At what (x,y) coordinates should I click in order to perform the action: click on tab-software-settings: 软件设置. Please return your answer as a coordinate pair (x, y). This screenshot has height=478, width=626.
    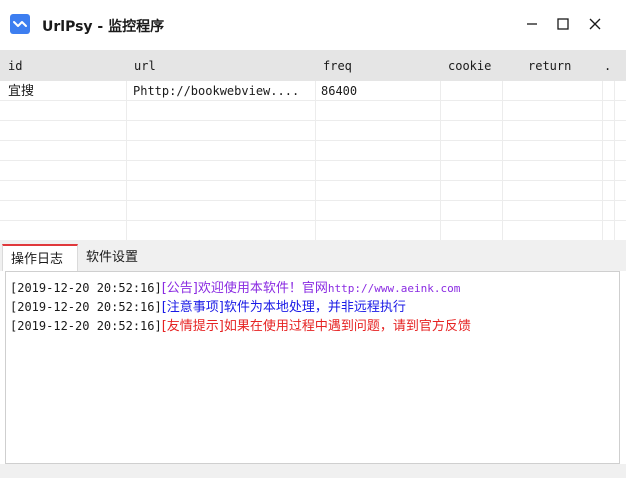
    Looking at the image, I should click on (118, 257).